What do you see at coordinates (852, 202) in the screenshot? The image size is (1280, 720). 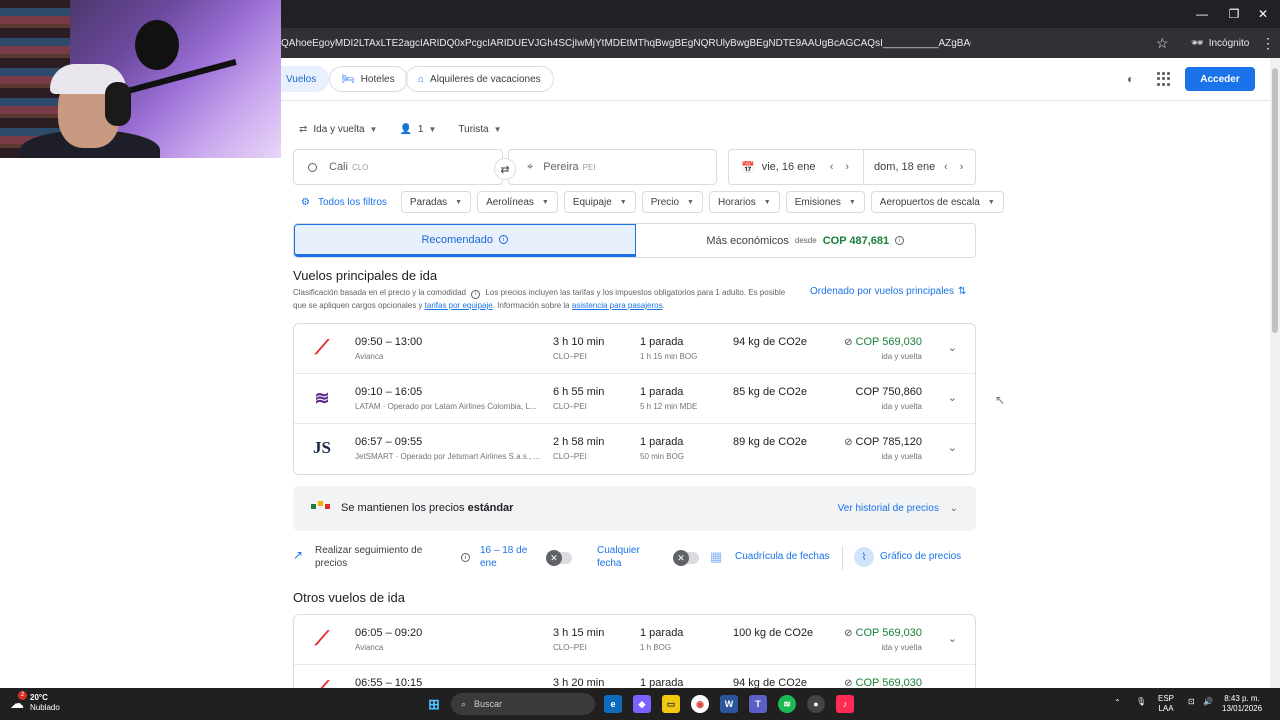 I see `caret-down-icon: ▼` at bounding box center [852, 202].